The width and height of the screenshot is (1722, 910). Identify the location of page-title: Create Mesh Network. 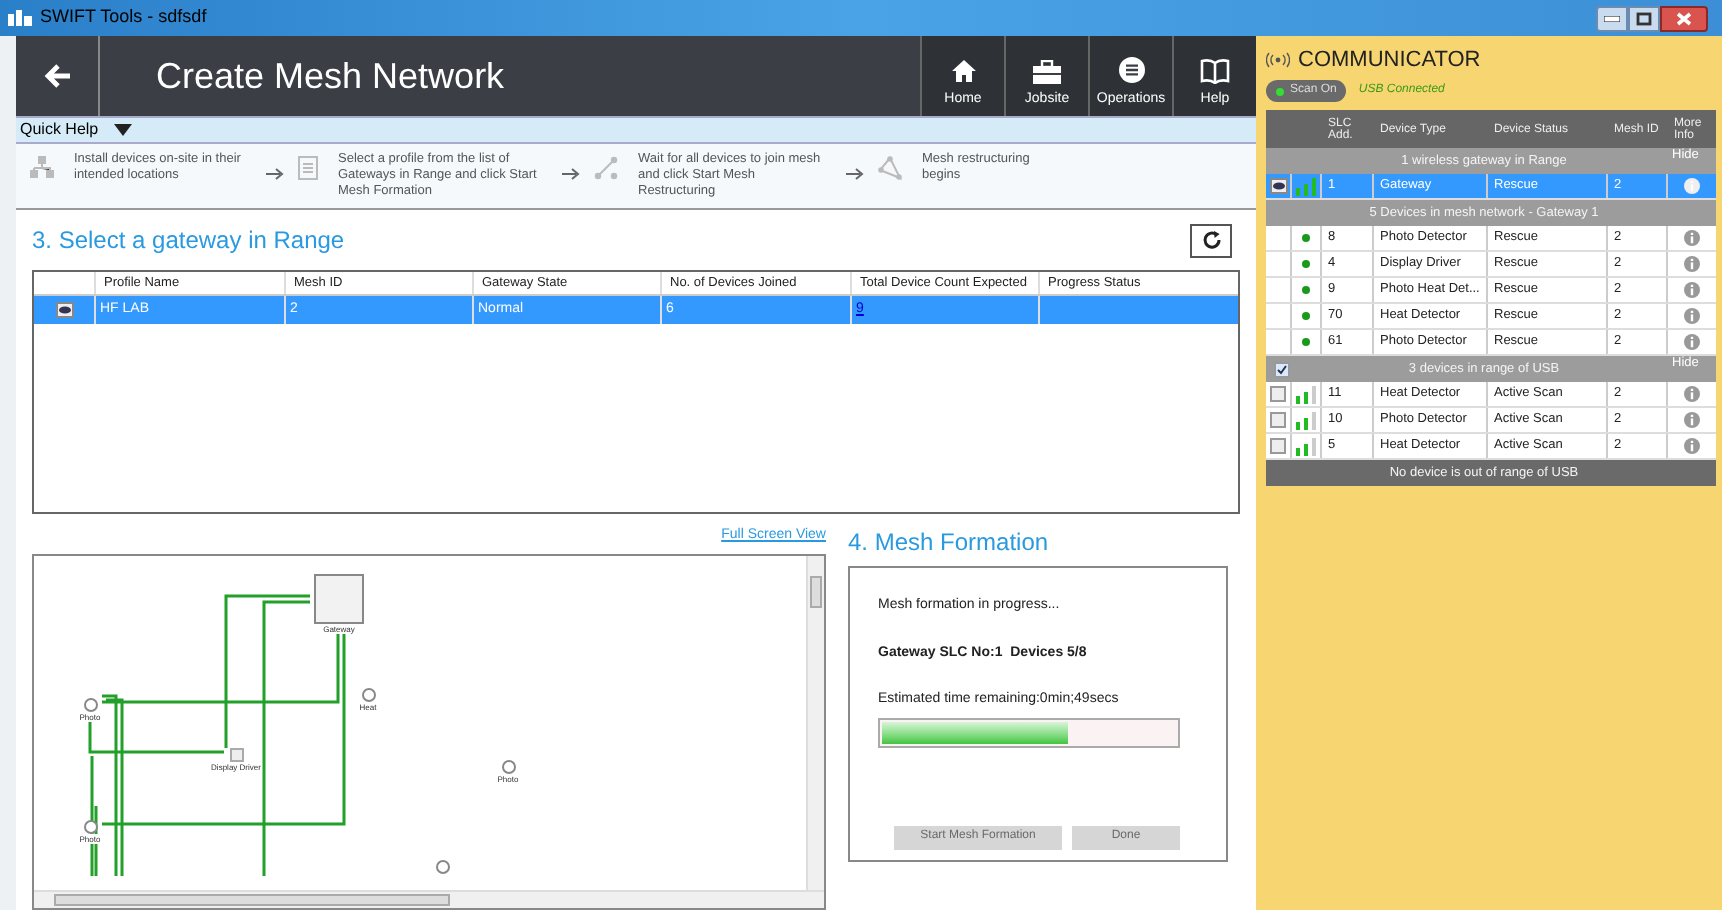
(330, 76).